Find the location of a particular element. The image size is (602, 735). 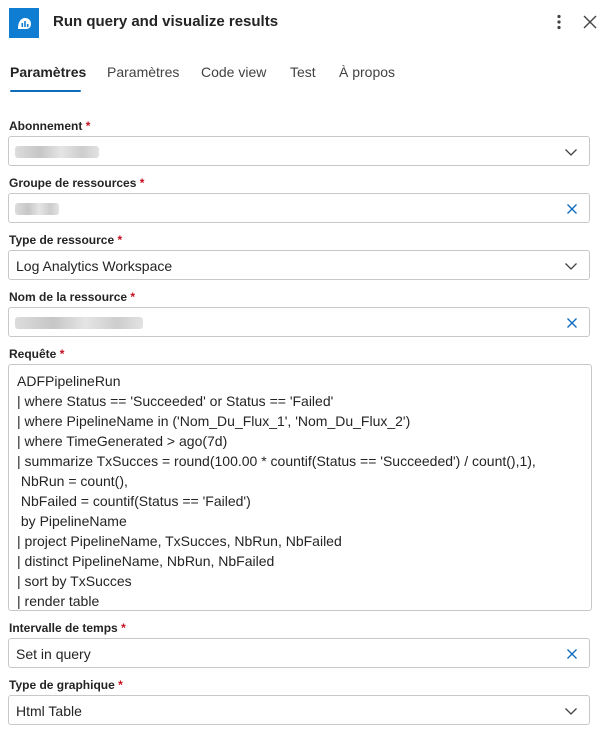

tab-parametres: Paramètres is located at coordinates (143, 72).